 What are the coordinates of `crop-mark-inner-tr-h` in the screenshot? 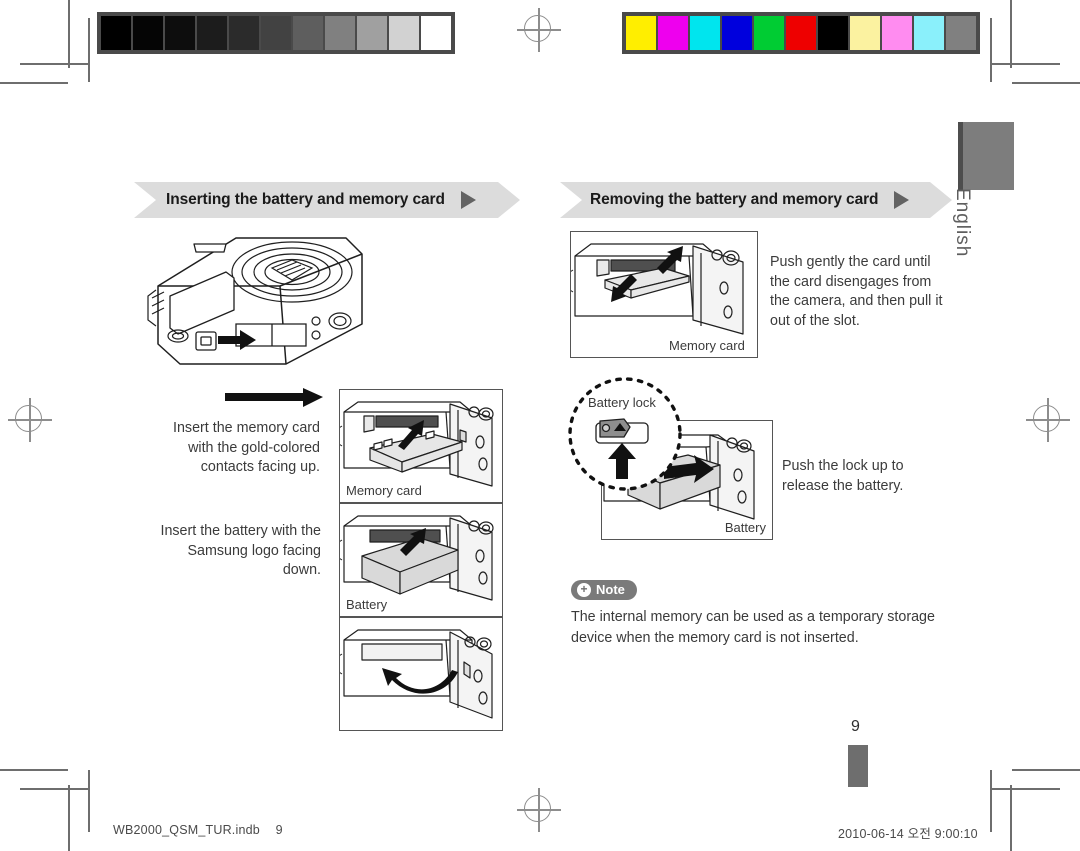 It's located at (1026, 64).